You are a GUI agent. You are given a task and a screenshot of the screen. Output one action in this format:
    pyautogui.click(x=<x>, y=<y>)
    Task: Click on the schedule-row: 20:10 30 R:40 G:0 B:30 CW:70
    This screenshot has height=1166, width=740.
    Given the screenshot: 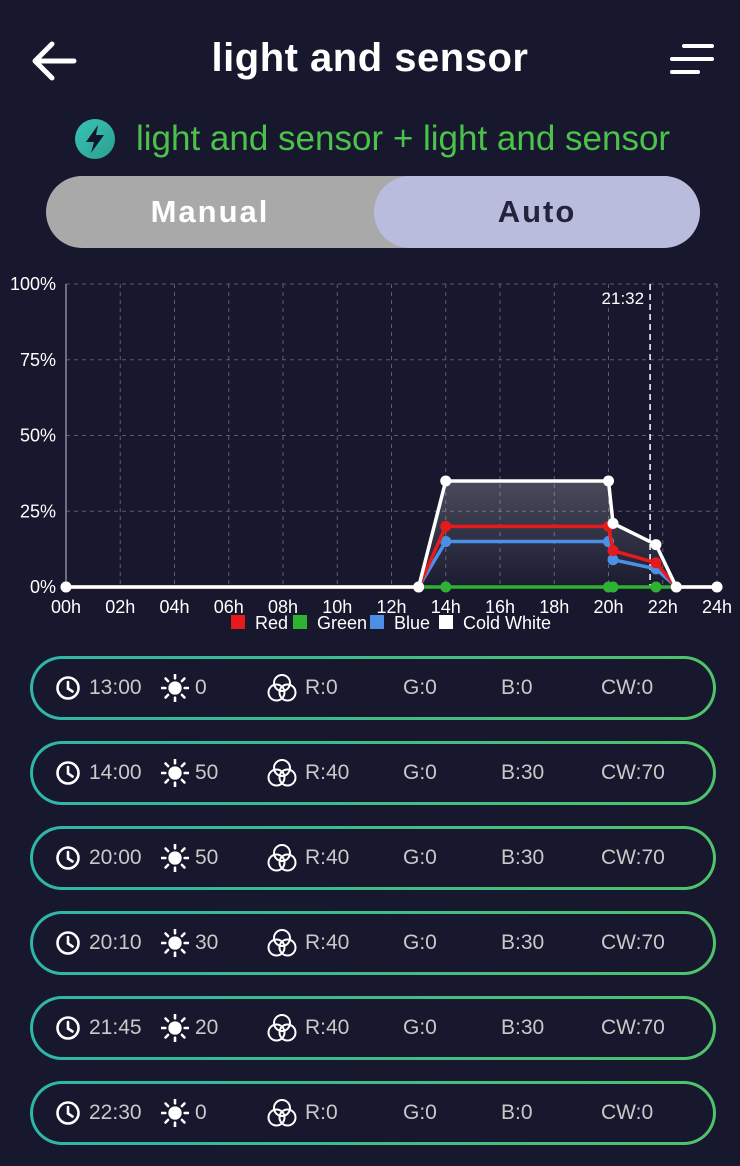 What is the action you would take?
    pyautogui.click(x=373, y=943)
    